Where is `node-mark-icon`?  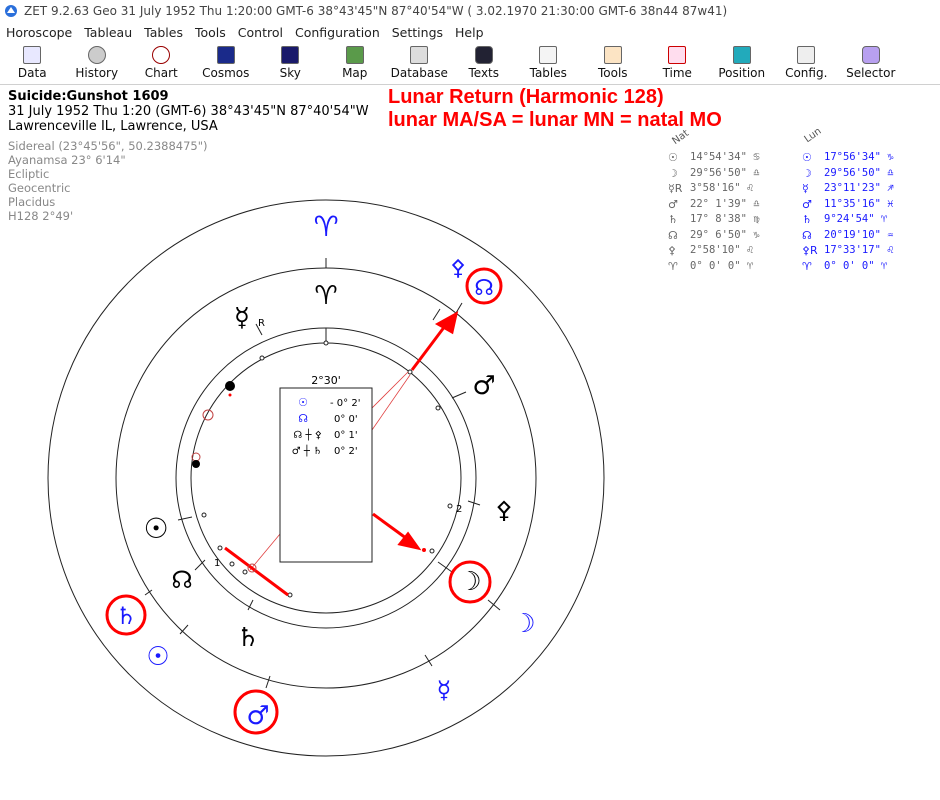
node-mark-icon is located at coordinates (196, 457).